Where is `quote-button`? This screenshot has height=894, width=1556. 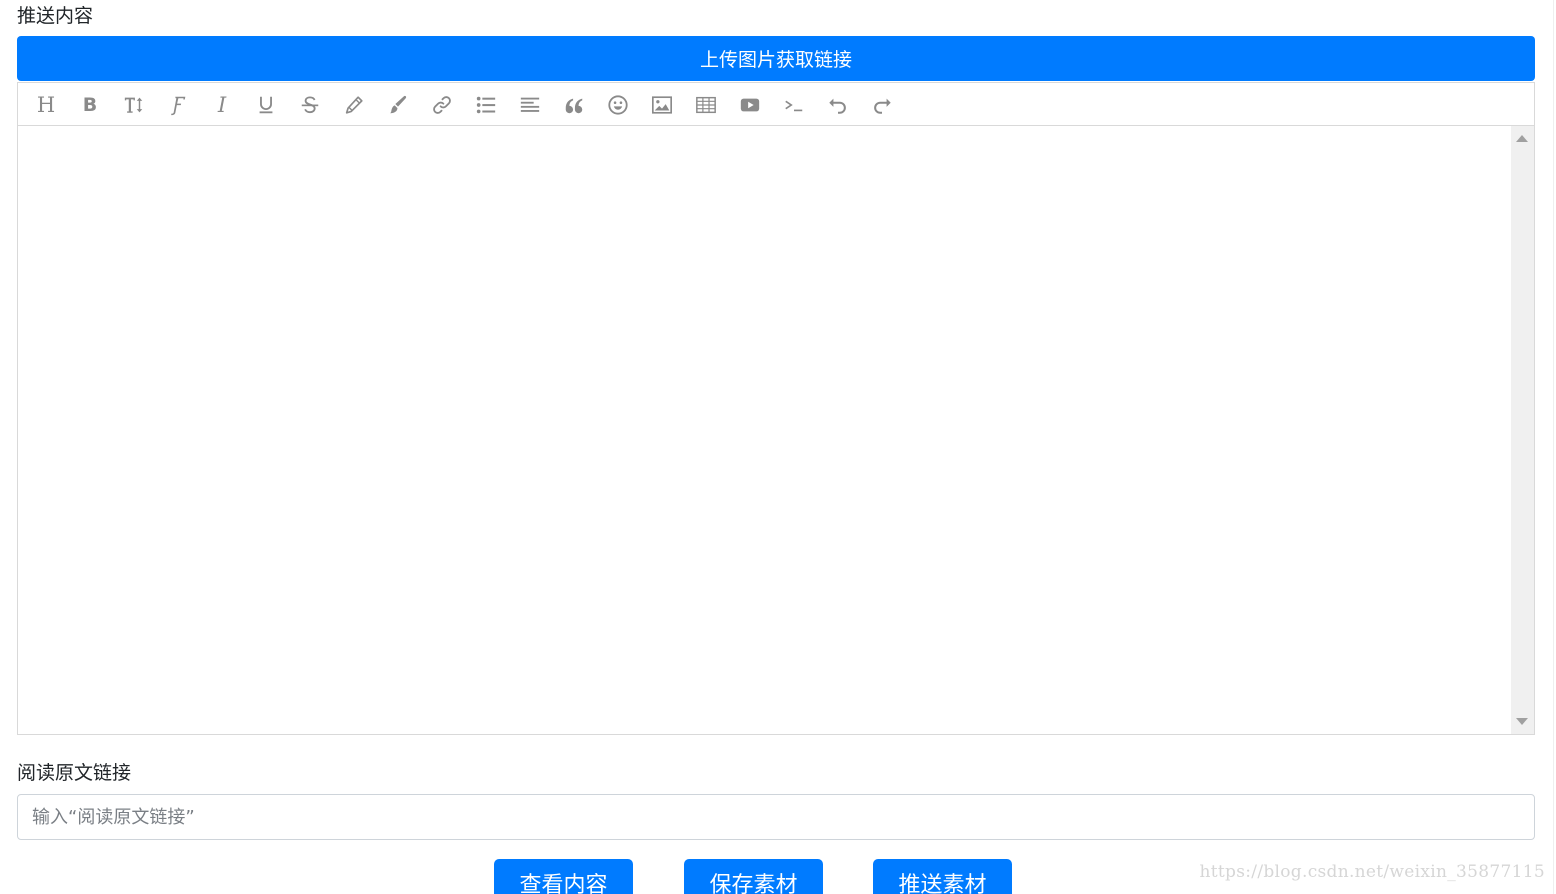 quote-button is located at coordinates (574, 105).